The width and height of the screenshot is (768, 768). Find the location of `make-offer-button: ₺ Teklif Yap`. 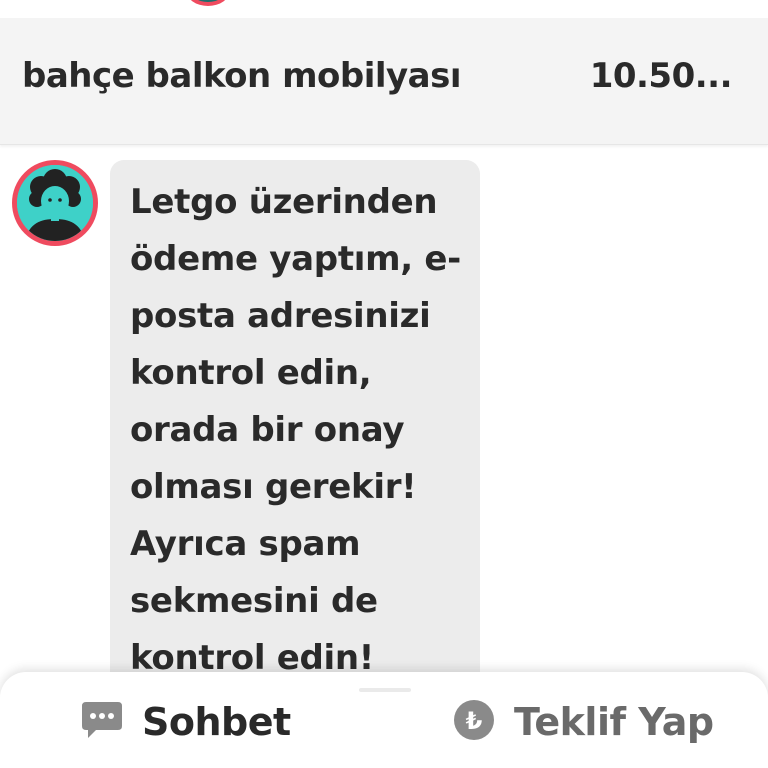

make-offer-button: ₺ Teklif Yap is located at coordinates (583, 722).